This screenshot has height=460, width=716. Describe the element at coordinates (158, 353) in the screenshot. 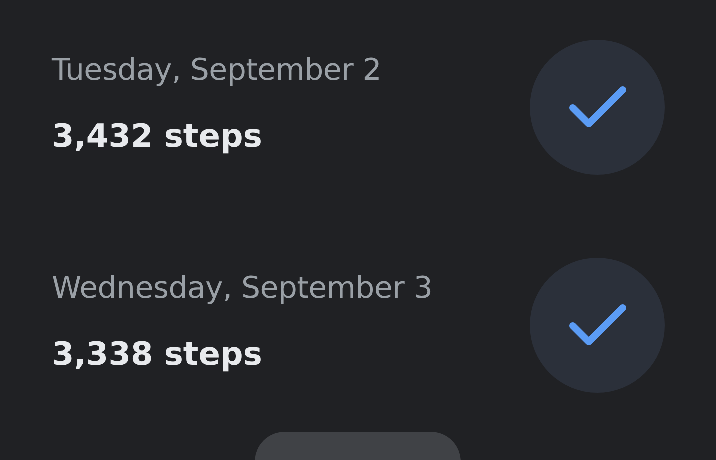

I see `steps-count: 3,338 steps` at that location.